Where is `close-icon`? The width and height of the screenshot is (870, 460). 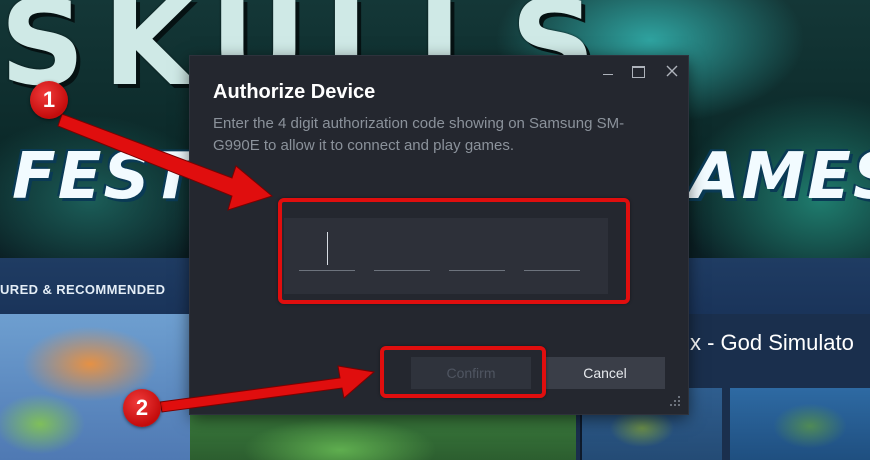
close-icon is located at coordinates (672, 71).